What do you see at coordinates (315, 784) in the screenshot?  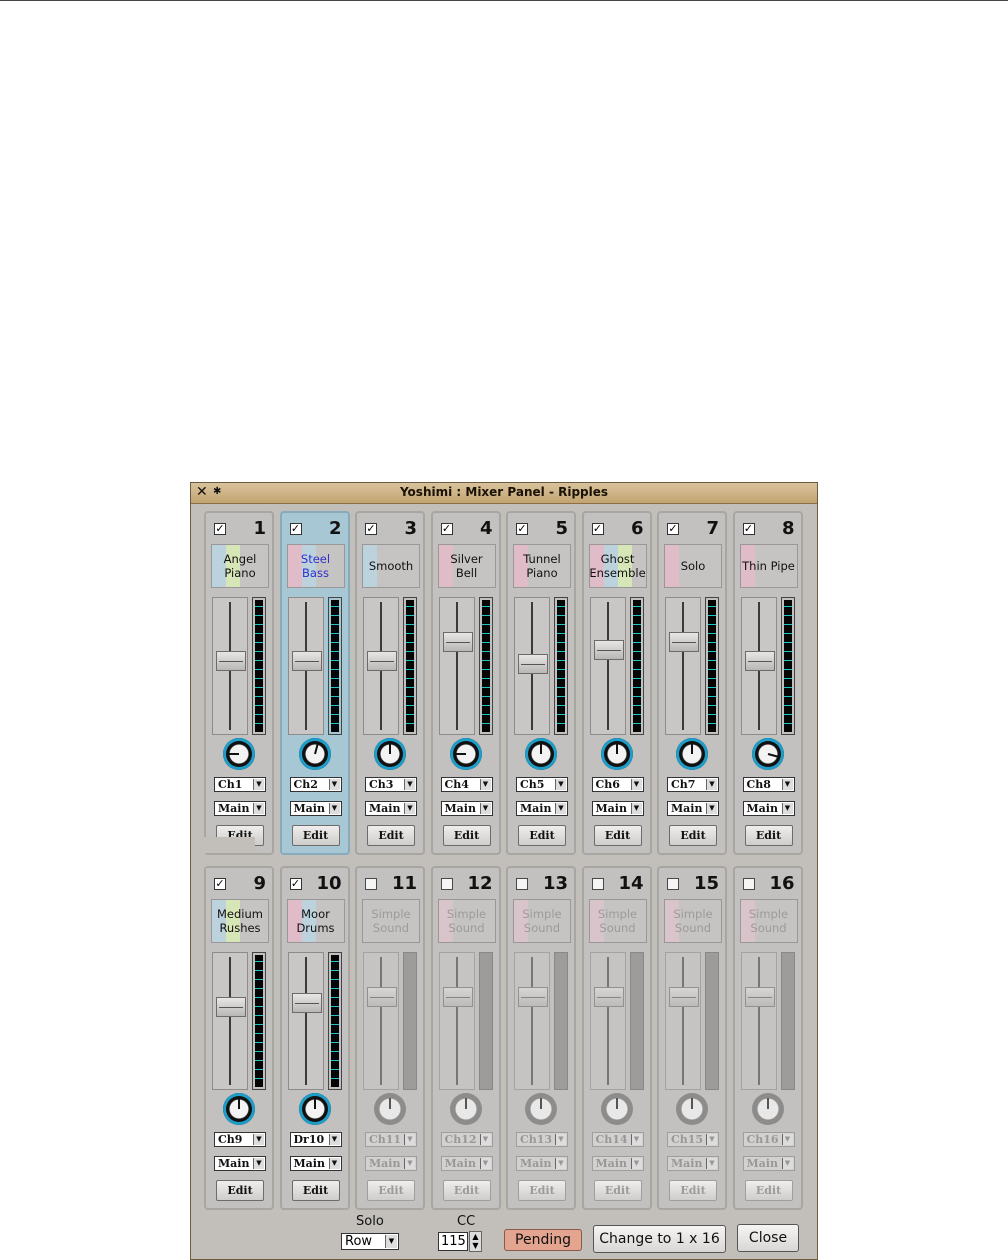 I see `midi-channel-select: Ch2 ▼` at bounding box center [315, 784].